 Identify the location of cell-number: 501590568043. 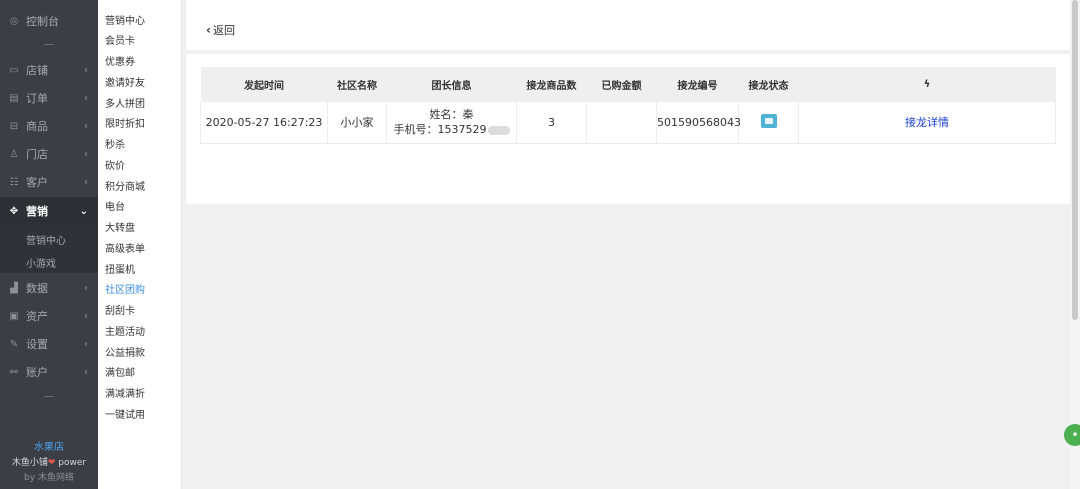
(698, 123).